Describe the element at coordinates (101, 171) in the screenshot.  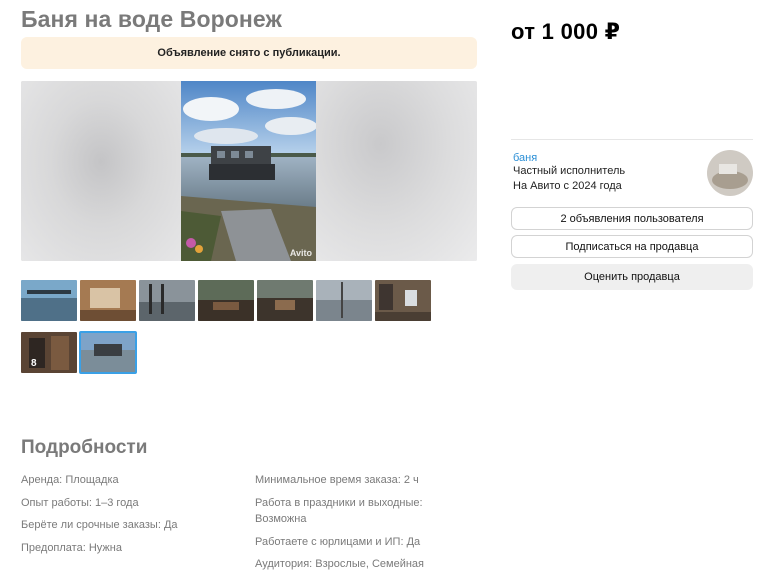
I see `gallery-prev-blur` at that location.